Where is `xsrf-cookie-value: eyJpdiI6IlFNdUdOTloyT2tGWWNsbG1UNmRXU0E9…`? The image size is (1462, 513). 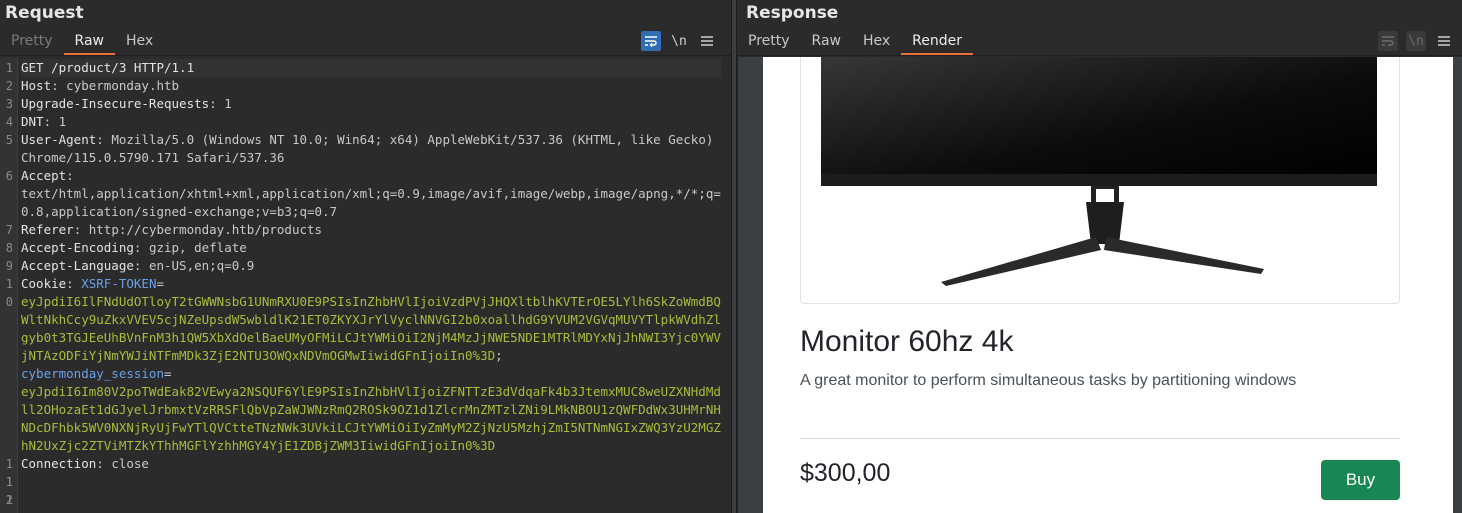
xsrf-cookie-value: eyJpdiI6IlFNdUdOTloyT2tGWWNsbG1UNmRXU0E9… is located at coordinates (371, 328).